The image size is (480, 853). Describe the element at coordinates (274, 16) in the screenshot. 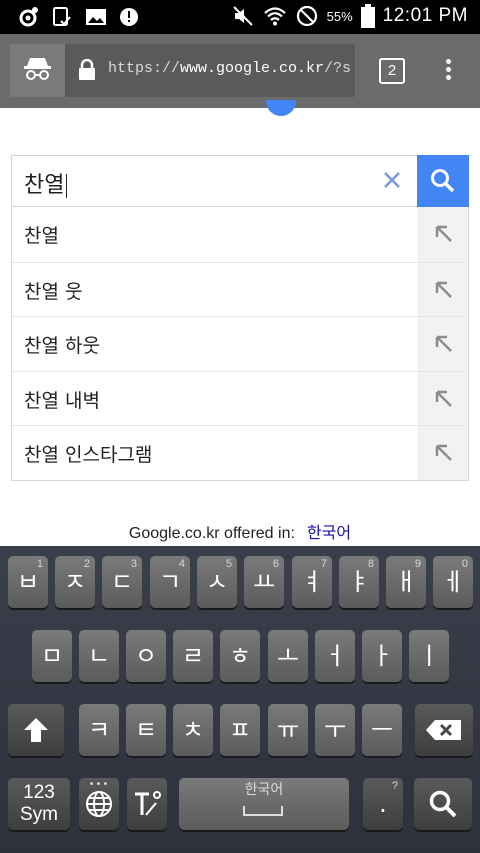

I see `wifi-icon` at that location.